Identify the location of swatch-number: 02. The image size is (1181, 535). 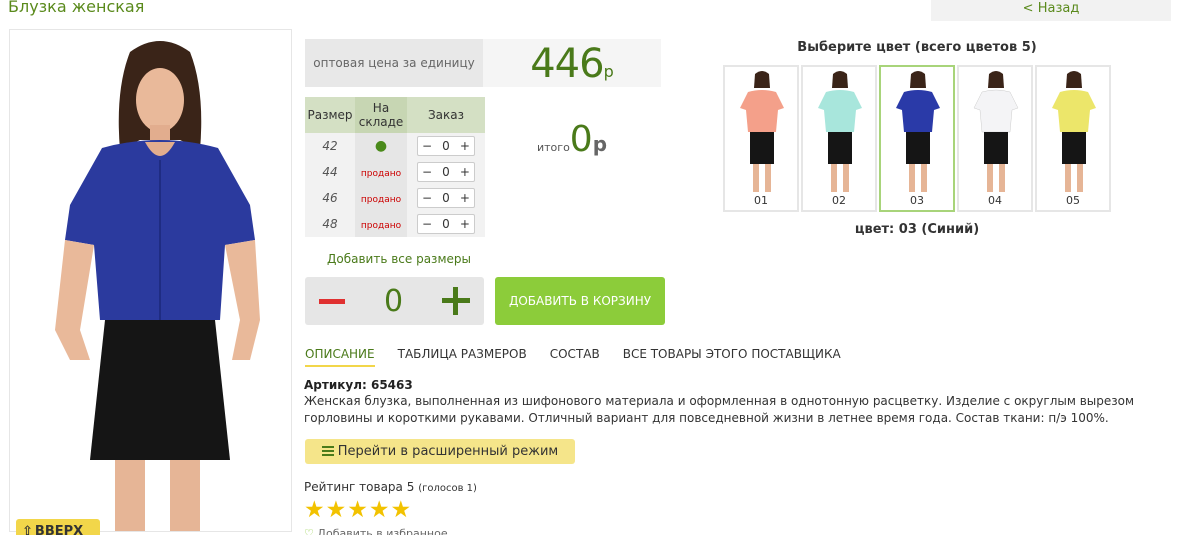
(839, 200).